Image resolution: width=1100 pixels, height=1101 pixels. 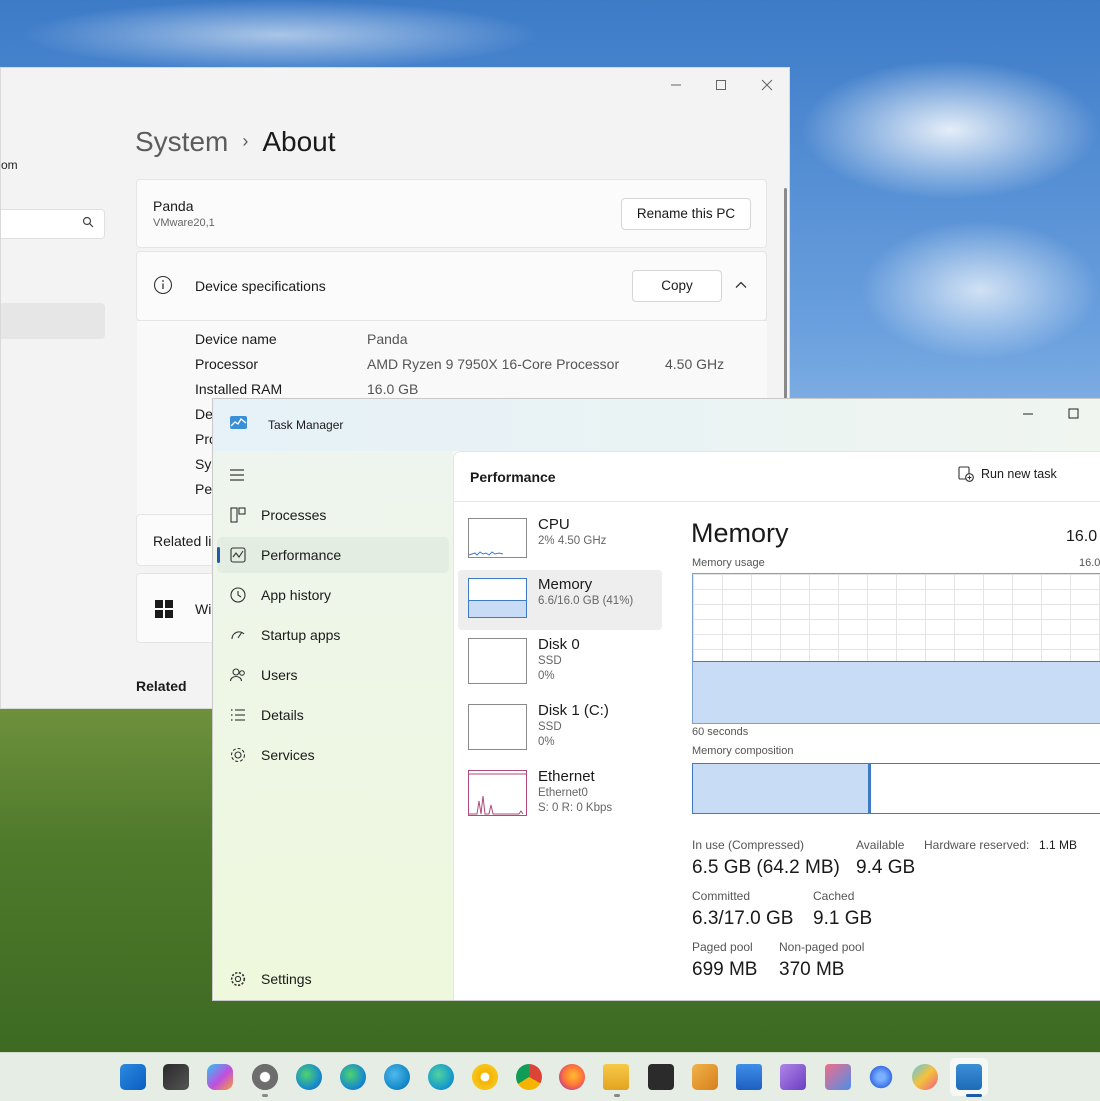 I want to click on resource-name: Memory, so click(x=565, y=584).